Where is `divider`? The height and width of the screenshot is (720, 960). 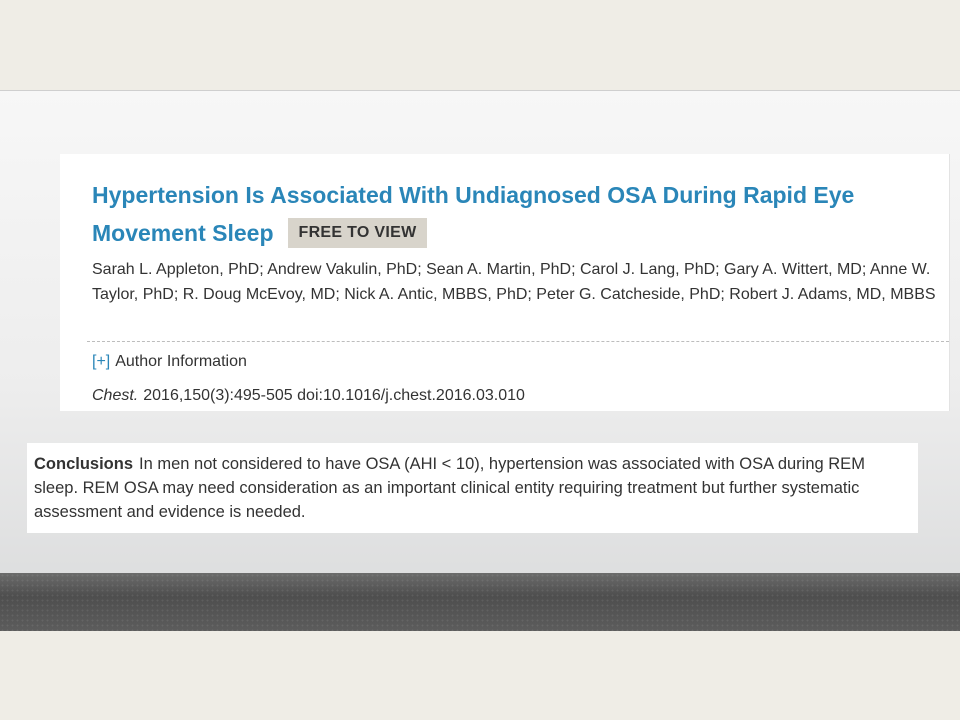
divider is located at coordinates (518, 341).